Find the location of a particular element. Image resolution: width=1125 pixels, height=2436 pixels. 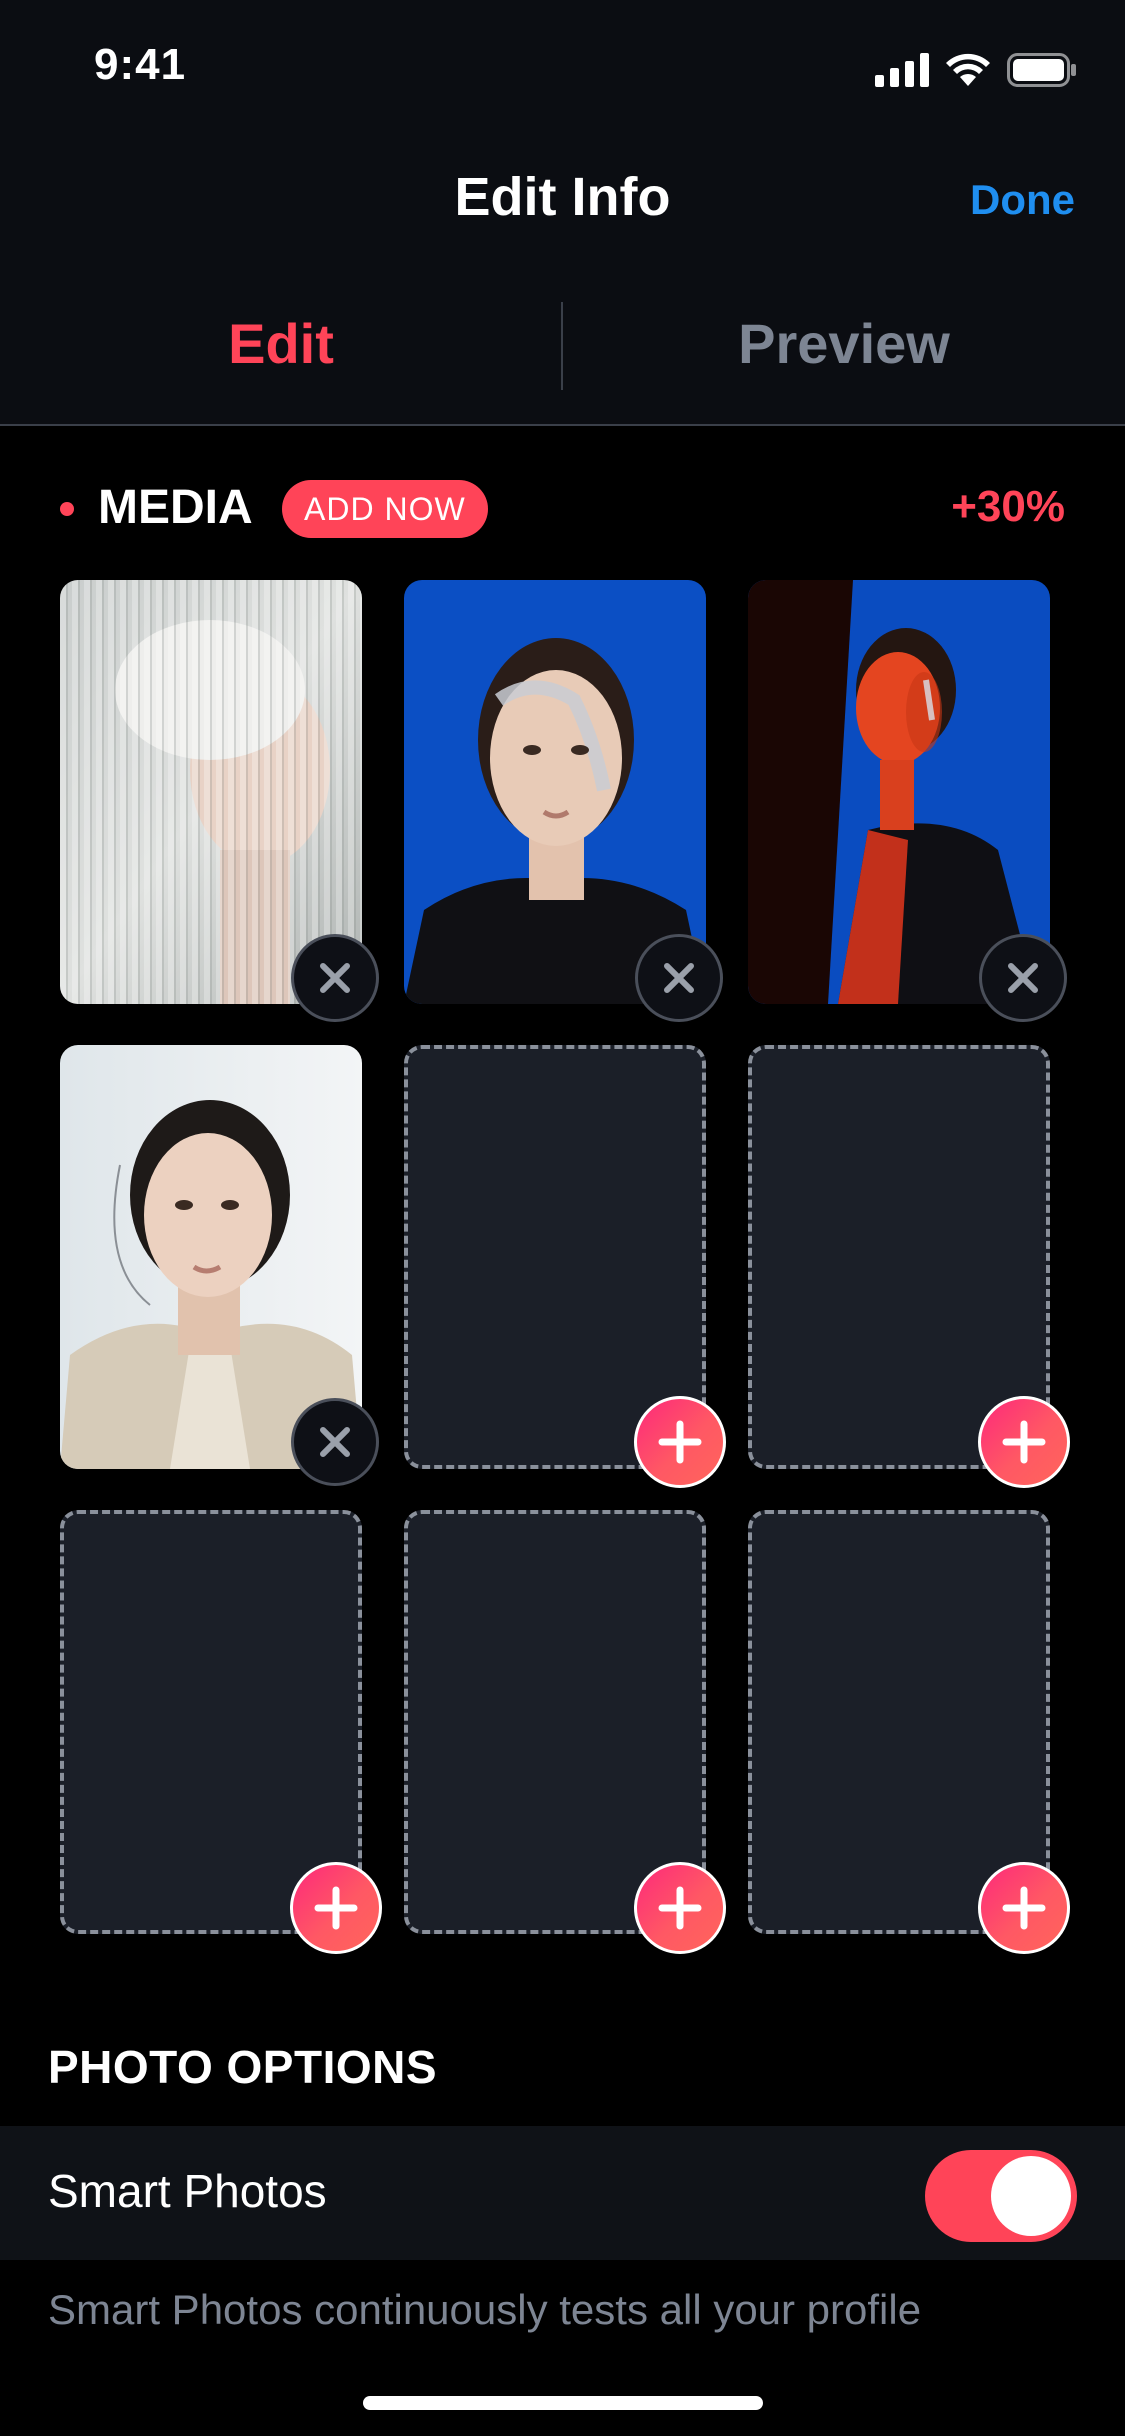

tab-preview: Preview is located at coordinates (844, 344).